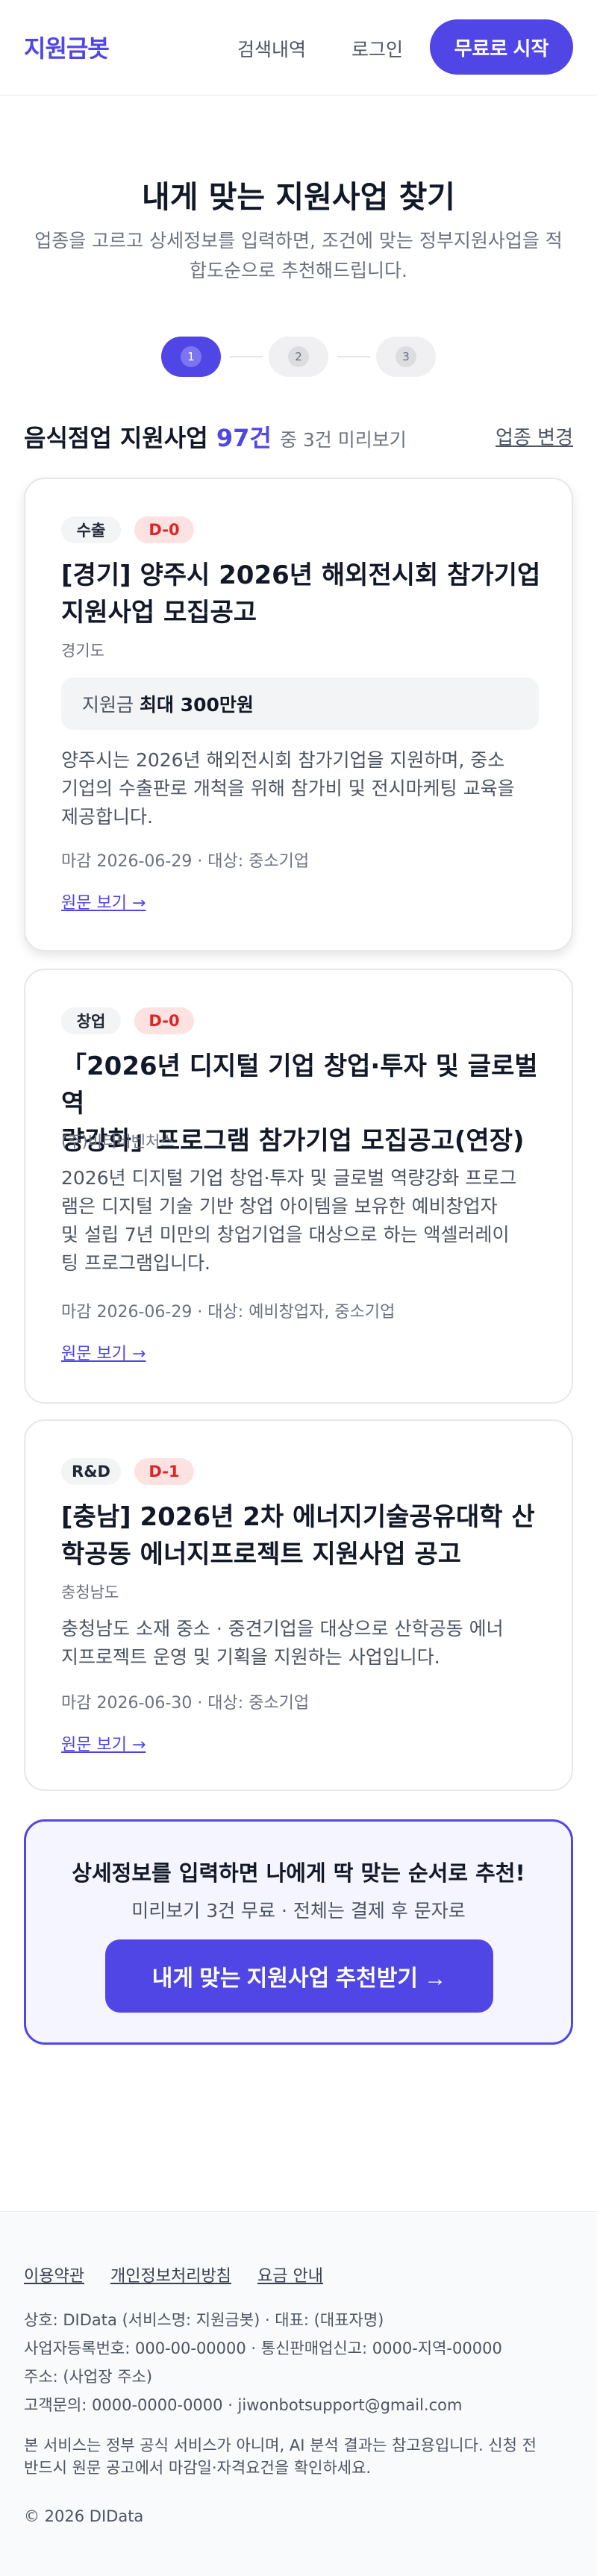 This screenshot has height=2576, width=597. I want to click on card-organization: (주)비티비벤처스, so click(118, 1142).